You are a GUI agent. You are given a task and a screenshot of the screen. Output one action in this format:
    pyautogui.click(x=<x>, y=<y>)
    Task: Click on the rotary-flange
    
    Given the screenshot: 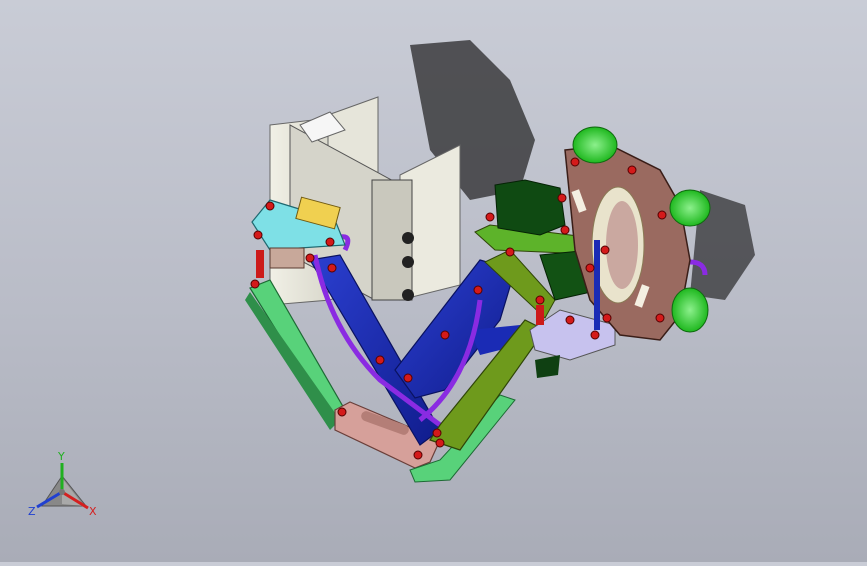 What is the action you would take?
    pyautogui.click(x=627, y=242)
    